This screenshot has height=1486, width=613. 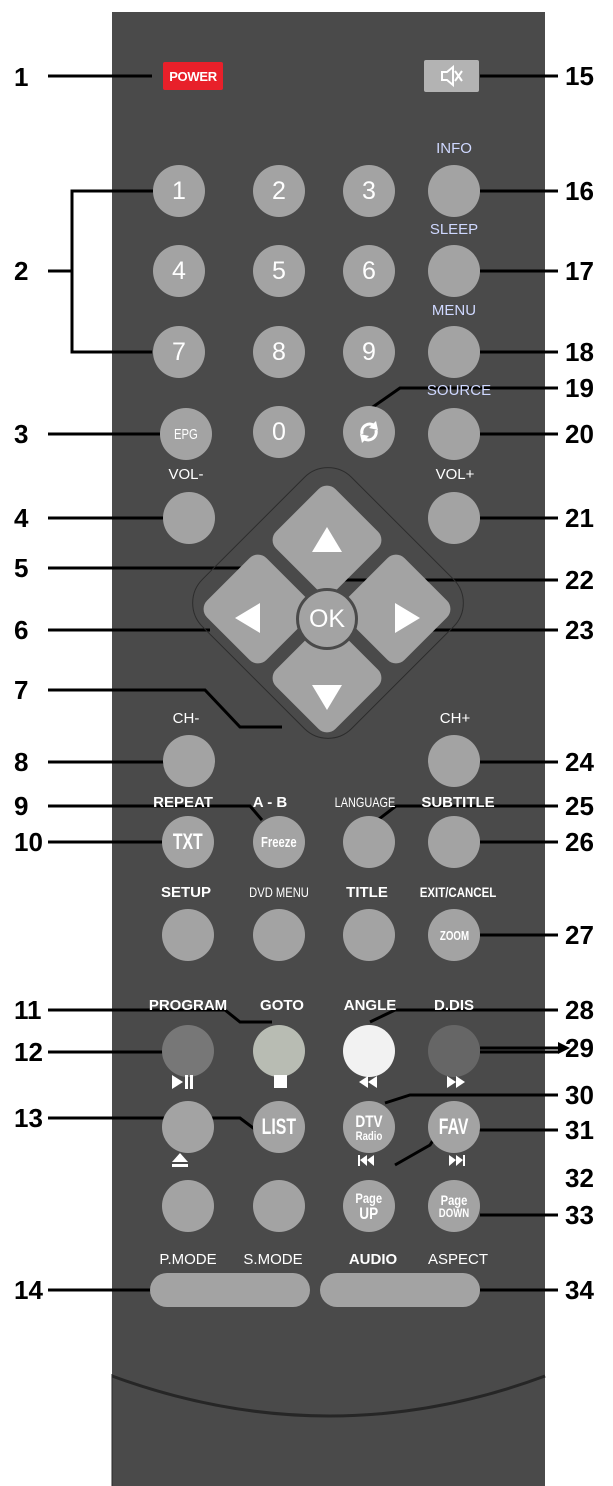 I want to click on digit-label: 5, so click(x=279, y=270).